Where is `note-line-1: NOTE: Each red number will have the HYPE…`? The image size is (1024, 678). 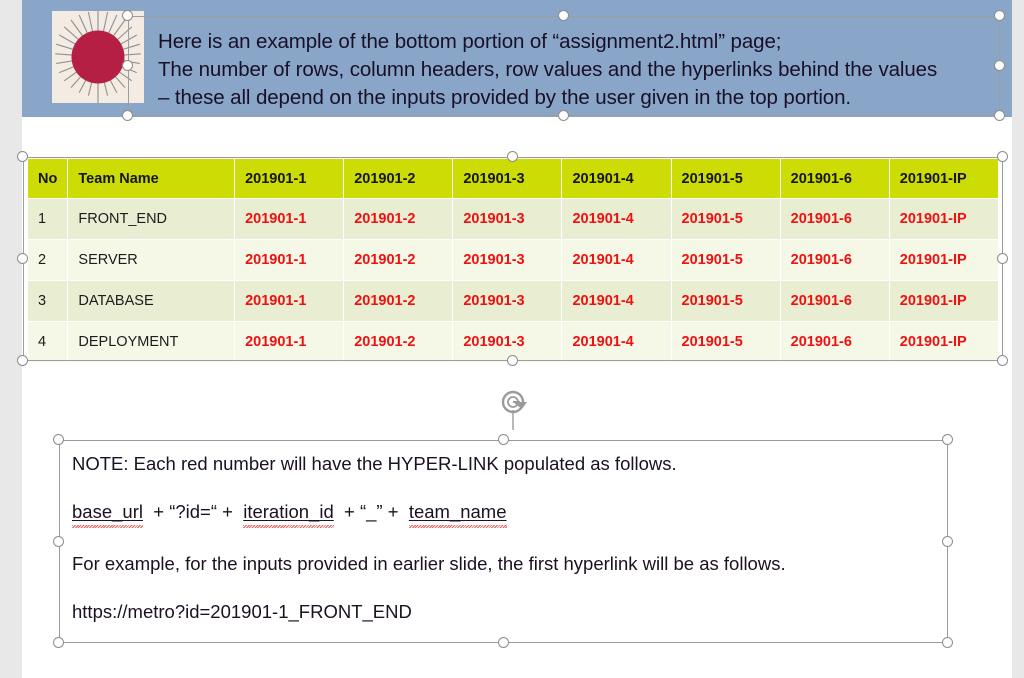
note-line-1: NOTE: Each red number will have the HYPE… is located at coordinates (374, 463).